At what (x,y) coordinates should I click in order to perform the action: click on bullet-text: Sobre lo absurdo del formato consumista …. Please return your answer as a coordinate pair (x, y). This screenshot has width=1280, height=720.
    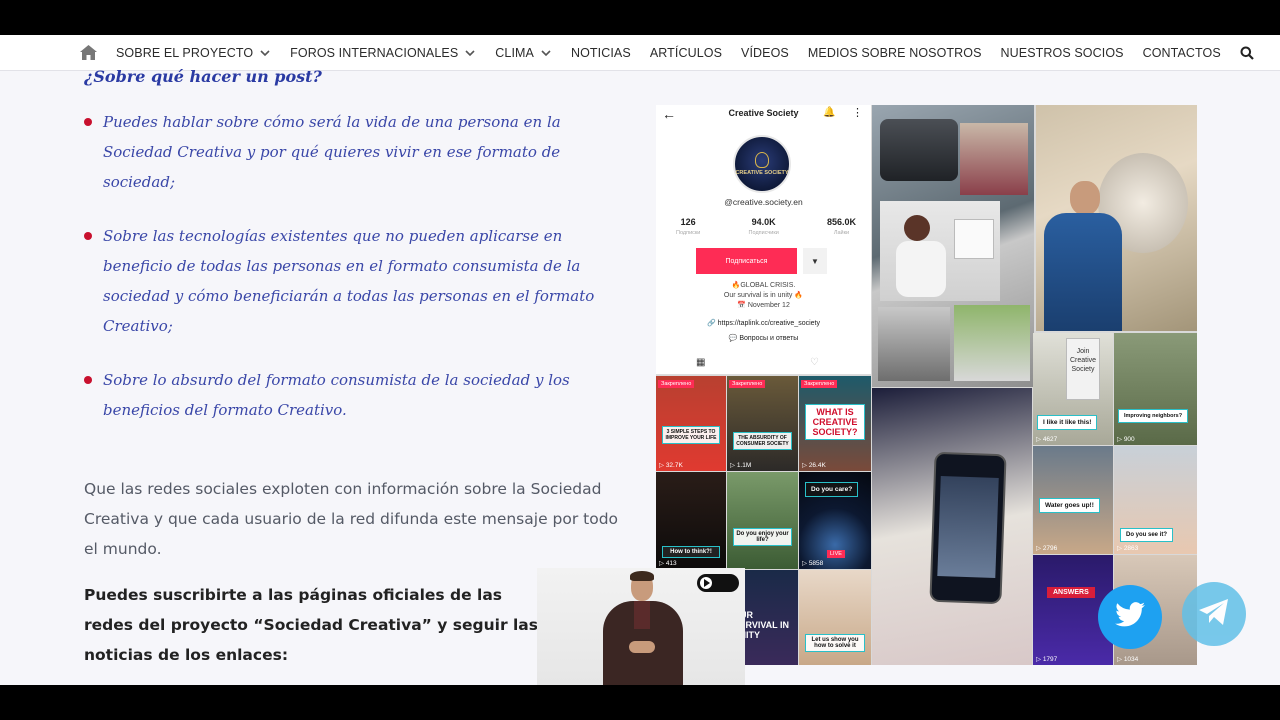
    Looking at the image, I should click on (336, 395).